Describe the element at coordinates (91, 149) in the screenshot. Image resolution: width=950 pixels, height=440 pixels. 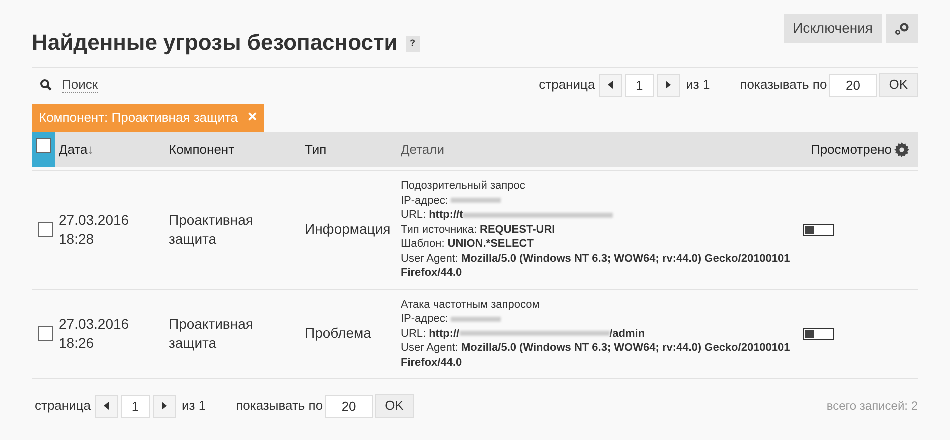
I see `sort-arrow: ↓` at that location.